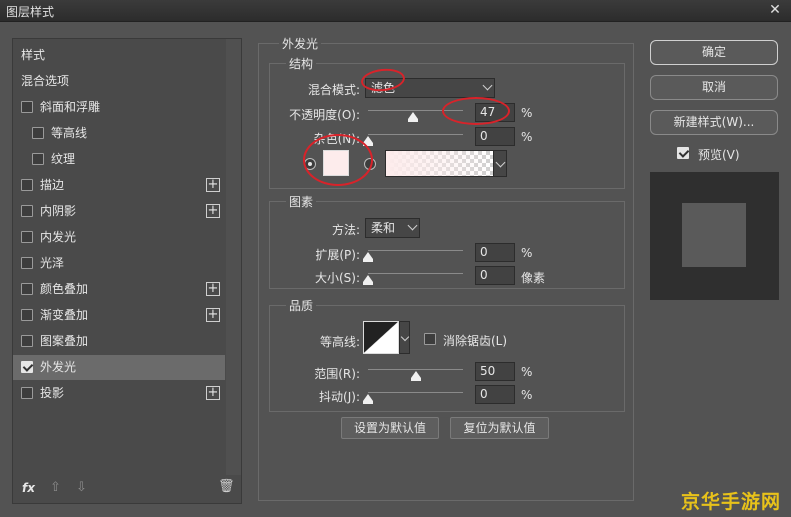  What do you see at coordinates (500, 163) in the screenshot?
I see `gradient-dropdown` at bounding box center [500, 163].